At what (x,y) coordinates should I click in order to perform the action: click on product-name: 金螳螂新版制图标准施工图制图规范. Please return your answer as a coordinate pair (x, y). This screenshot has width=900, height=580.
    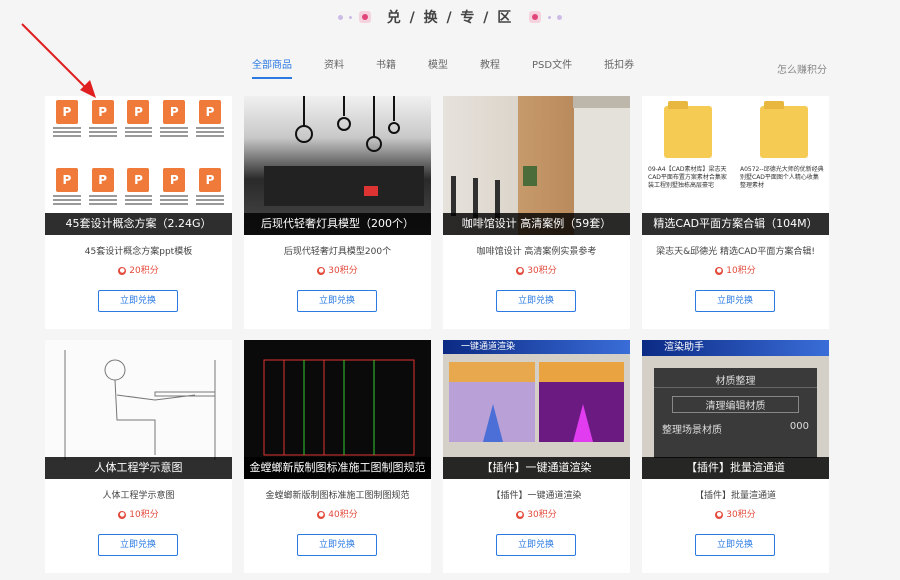
    Looking at the image, I should click on (337, 496).